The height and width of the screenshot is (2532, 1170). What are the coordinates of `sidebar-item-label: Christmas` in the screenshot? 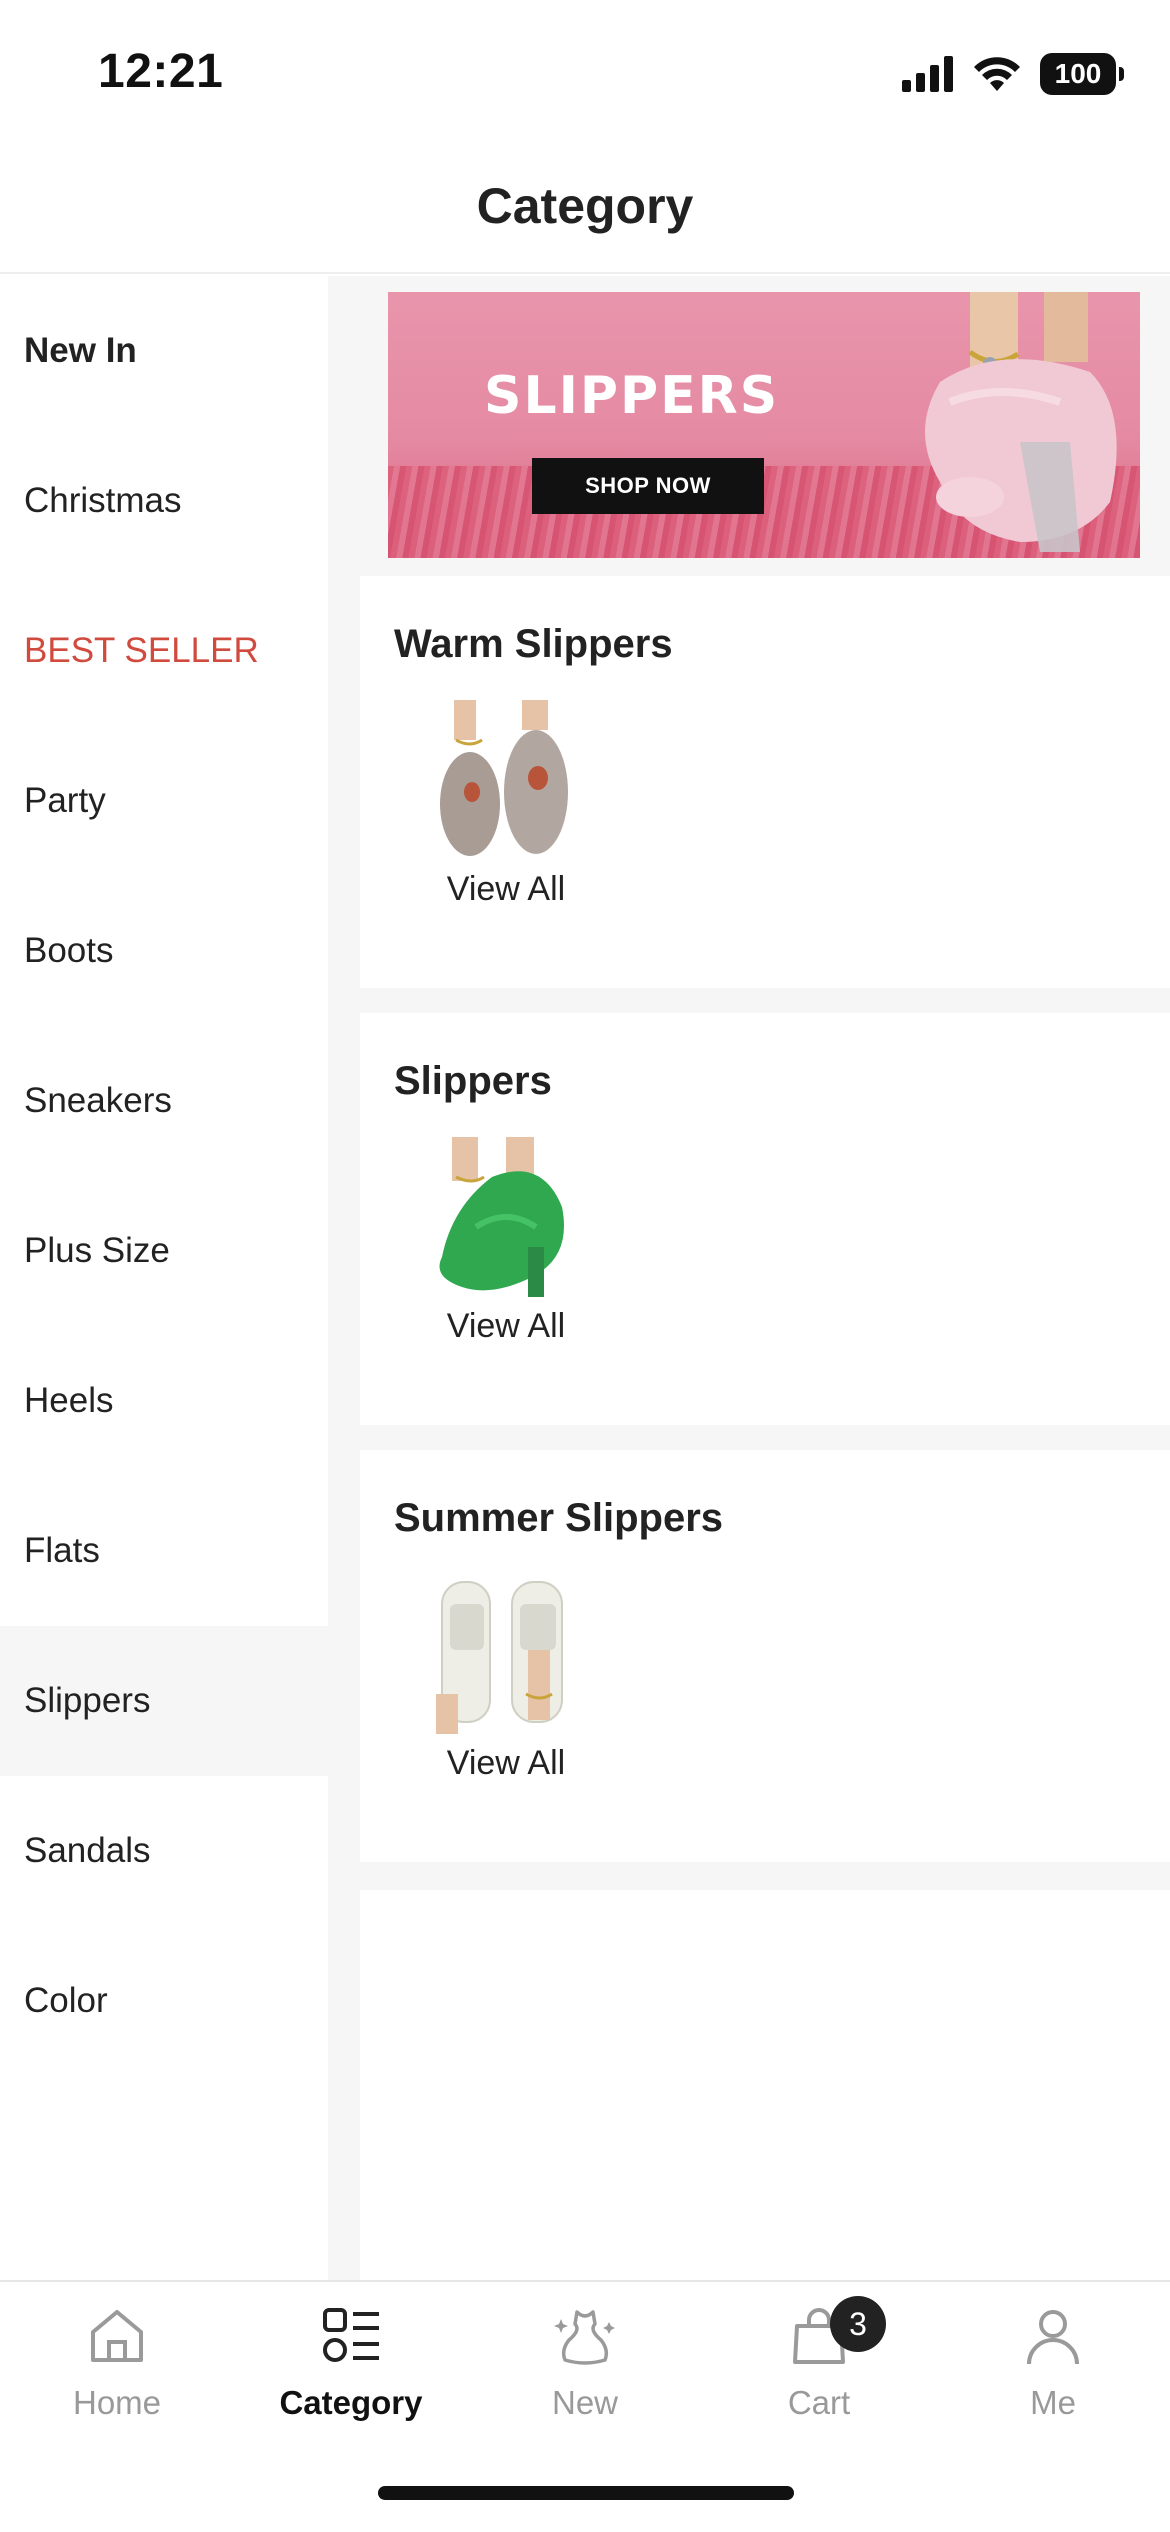 It's located at (103, 500).